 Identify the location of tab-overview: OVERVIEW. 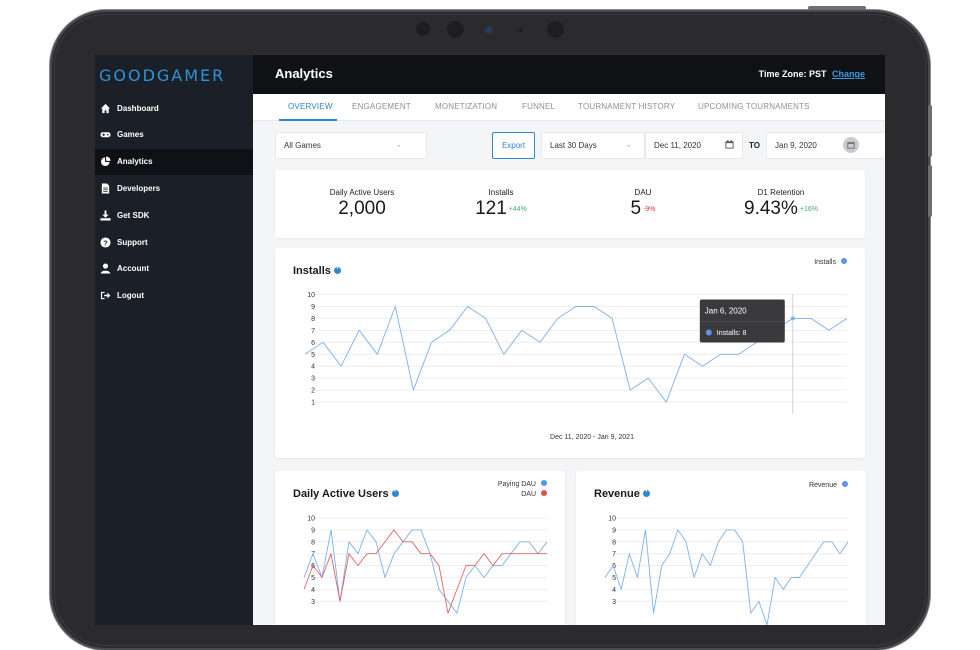
(310, 106).